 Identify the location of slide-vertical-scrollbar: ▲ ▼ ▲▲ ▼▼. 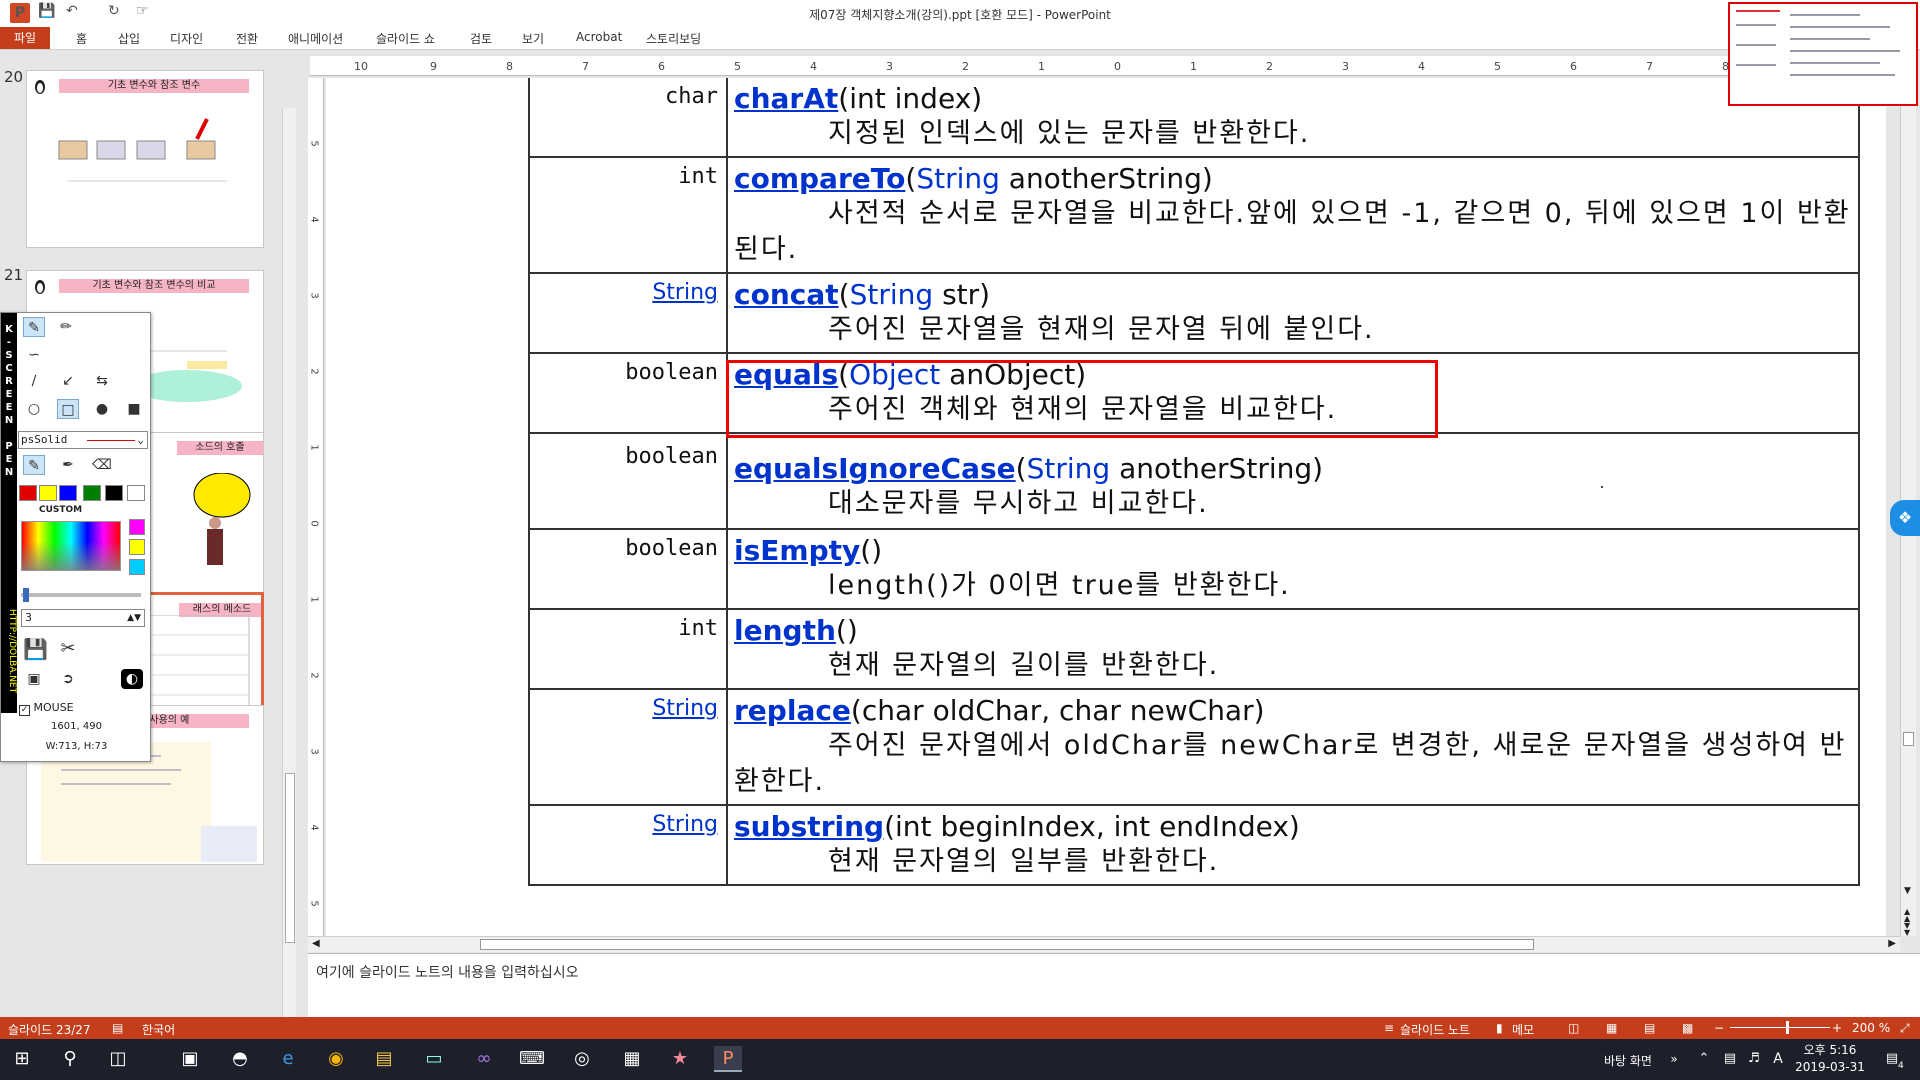
(1908, 496).